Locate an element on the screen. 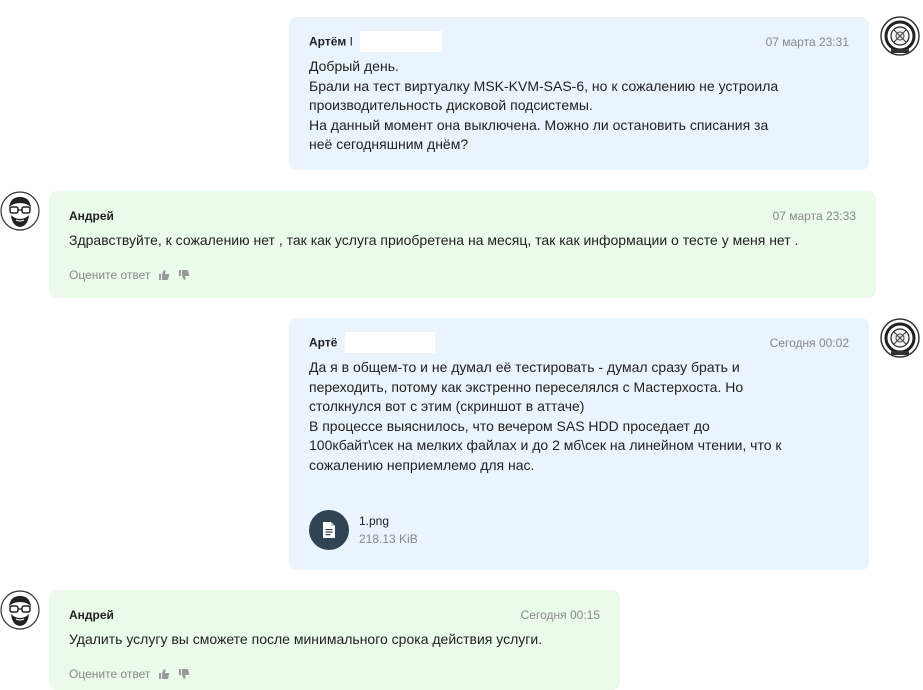 This screenshot has width=923, height=690. message-line: производительность дисковой подсистемы. is located at coordinates (451, 105).